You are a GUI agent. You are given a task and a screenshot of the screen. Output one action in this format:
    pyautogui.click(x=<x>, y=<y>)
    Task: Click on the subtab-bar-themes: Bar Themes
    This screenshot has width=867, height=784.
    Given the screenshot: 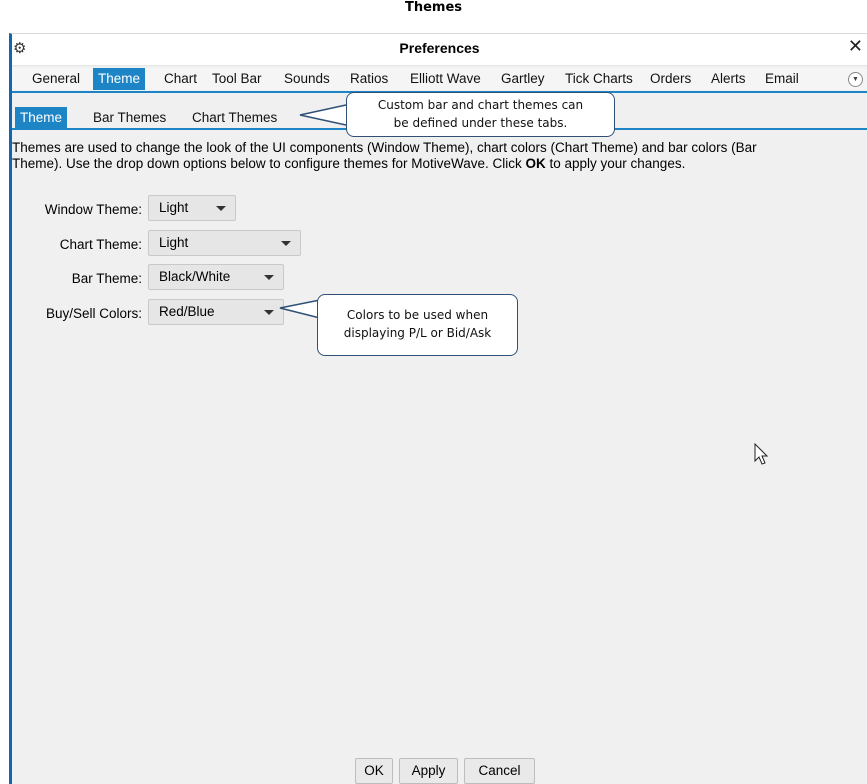 What is the action you would take?
    pyautogui.click(x=129, y=117)
    